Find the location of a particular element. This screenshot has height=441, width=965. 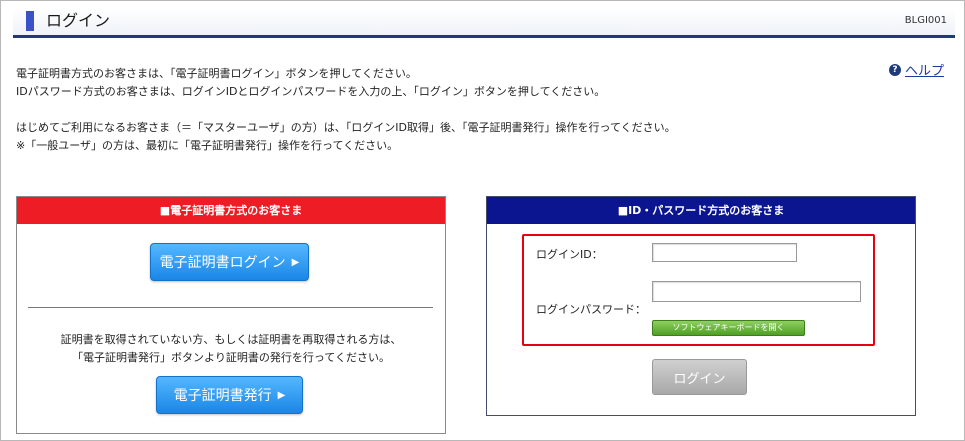

help-icon: ? is located at coordinates (894, 69).